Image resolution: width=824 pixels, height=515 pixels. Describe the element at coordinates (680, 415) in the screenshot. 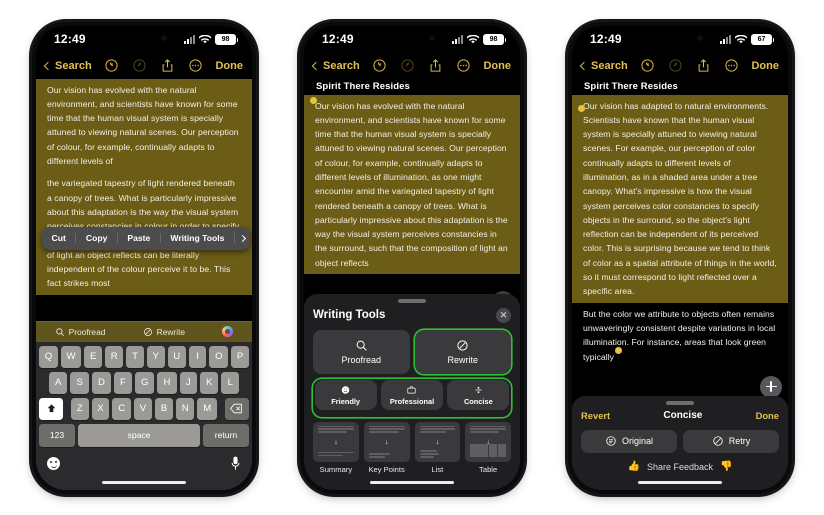

I see `result-sheet-header: Revert Concise Done` at that location.